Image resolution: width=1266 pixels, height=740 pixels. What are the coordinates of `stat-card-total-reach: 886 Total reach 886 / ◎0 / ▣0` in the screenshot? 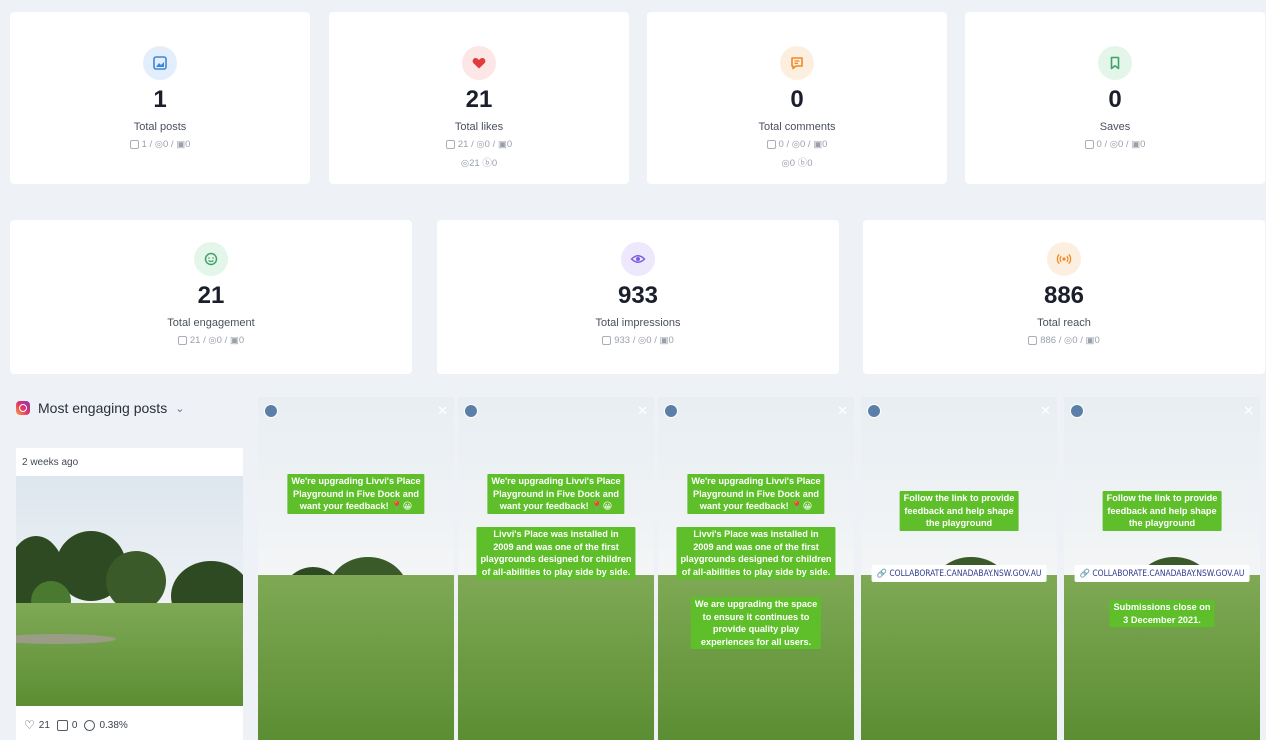 It's located at (1064, 297).